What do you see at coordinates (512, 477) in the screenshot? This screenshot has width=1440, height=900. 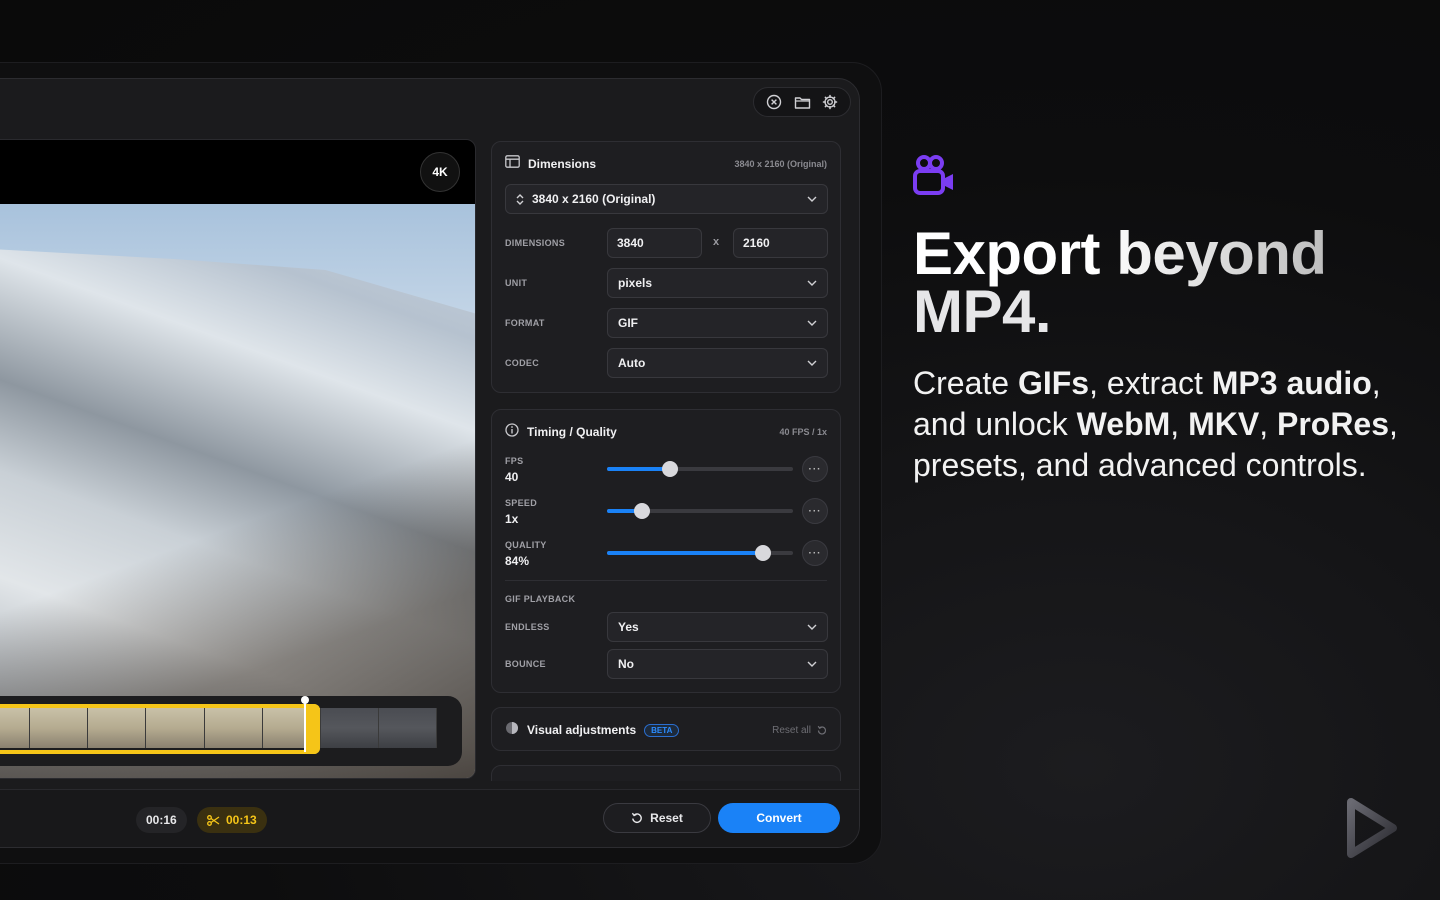 I see `fps-value: 40` at bounding box center [512, 477].